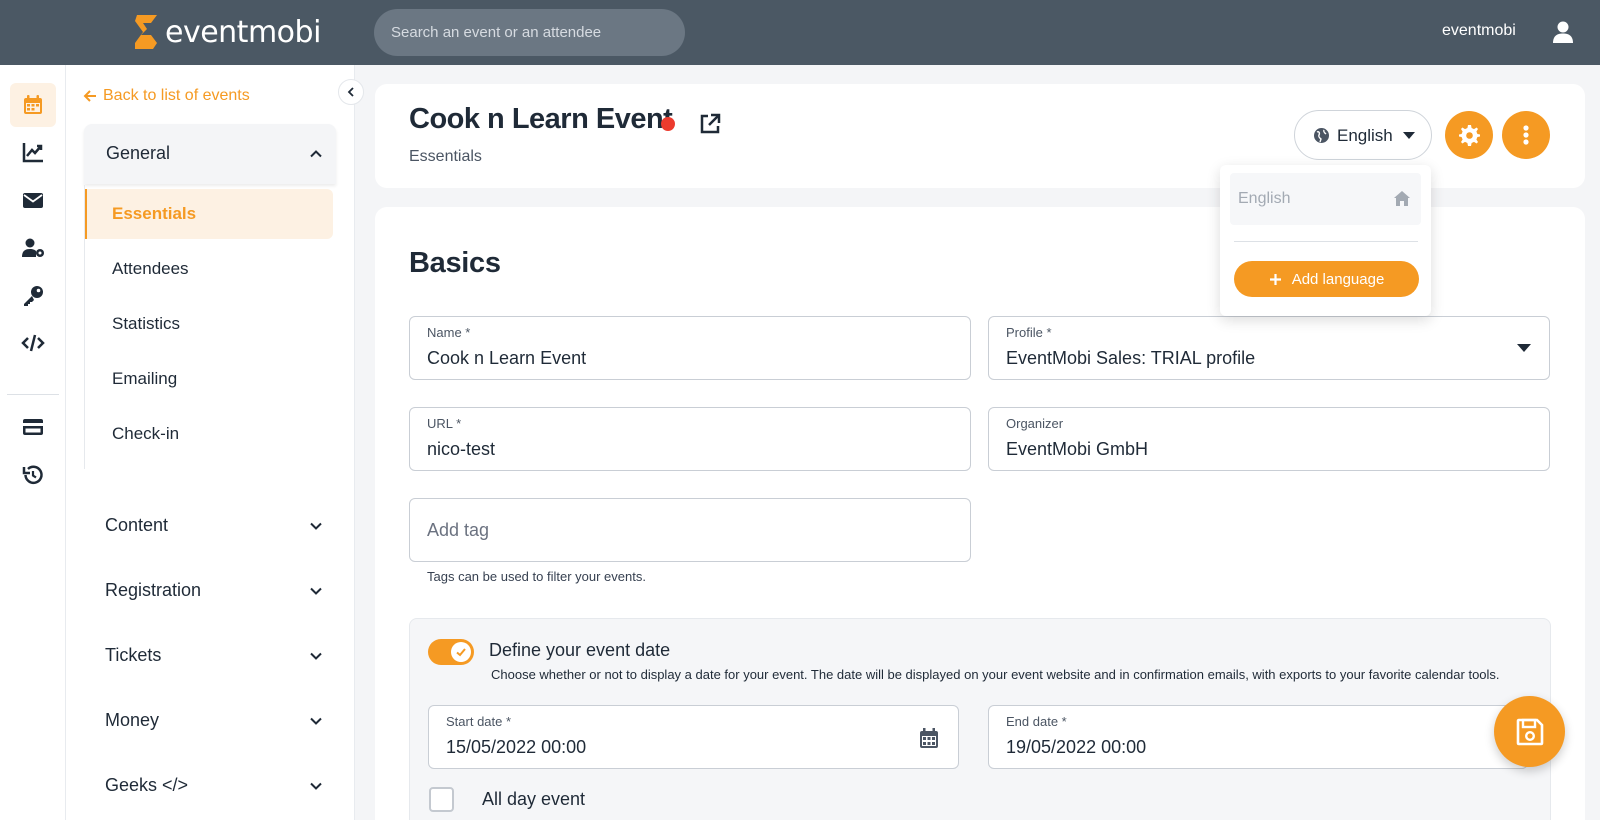 The height and width of the screenshot is (820, 1600). Describe the element at coordinates (693, 737) in the screenshot. I see `start-date-field: Start date * 15/05/2022 00:00` at that location.